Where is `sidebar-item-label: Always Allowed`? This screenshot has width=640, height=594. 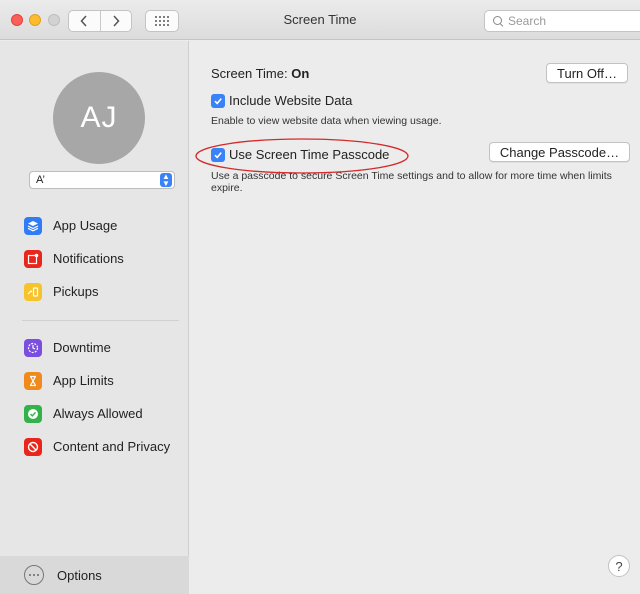 sidebar-item-label: Always Allowed is located at coordinates (98, 413).